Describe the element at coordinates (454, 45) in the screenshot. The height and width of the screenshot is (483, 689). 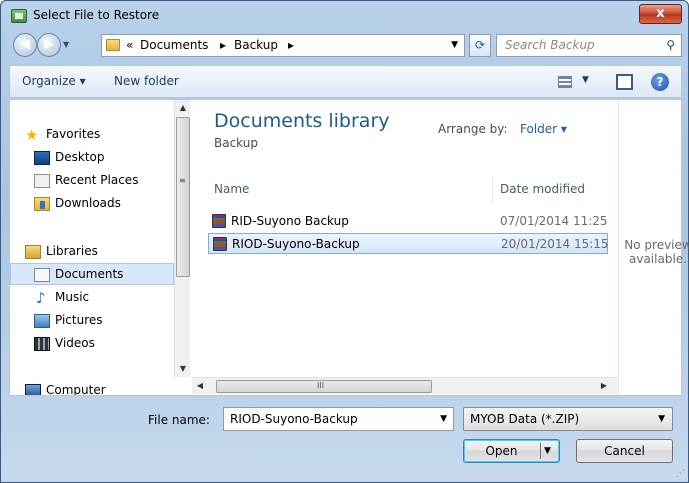
I see `address-dropdown-icon: ▼` at that location.